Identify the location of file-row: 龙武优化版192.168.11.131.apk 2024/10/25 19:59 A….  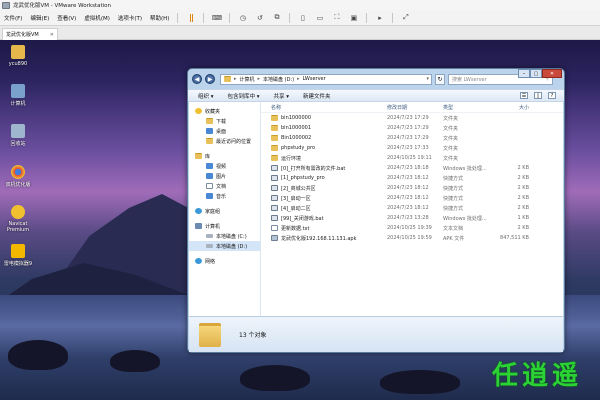
(412, 238).